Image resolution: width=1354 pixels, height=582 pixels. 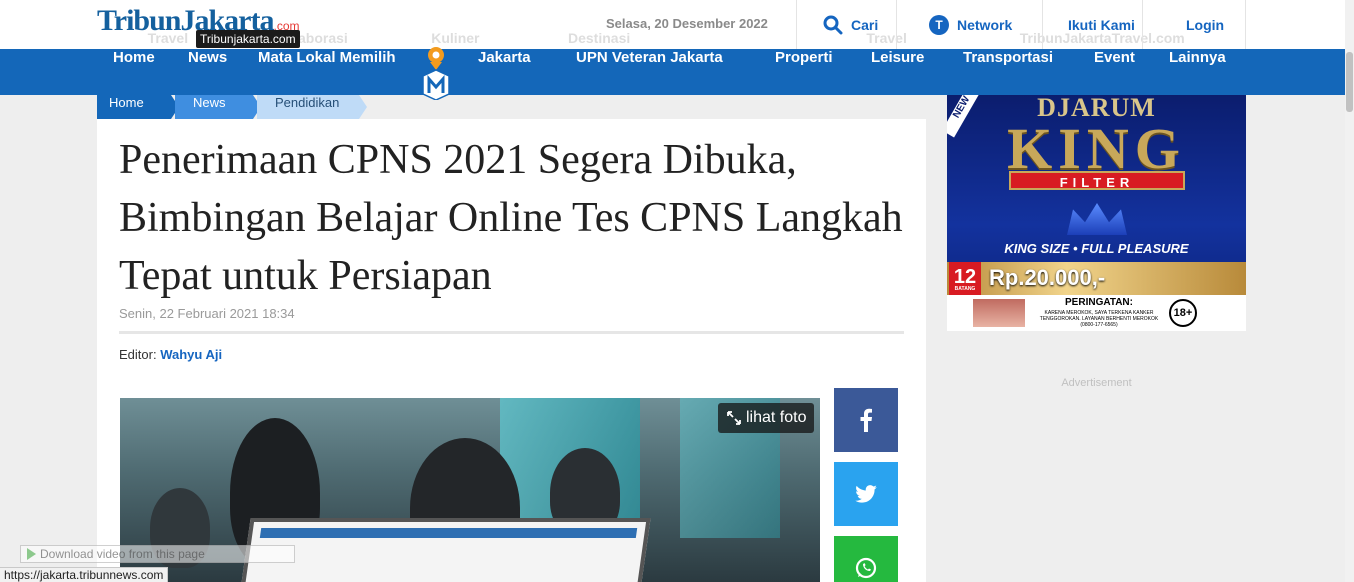 What do you see at coordinates (207, 72) in the screenshot?
I see `nav-item-news: News` at bounding box center [207, 72].